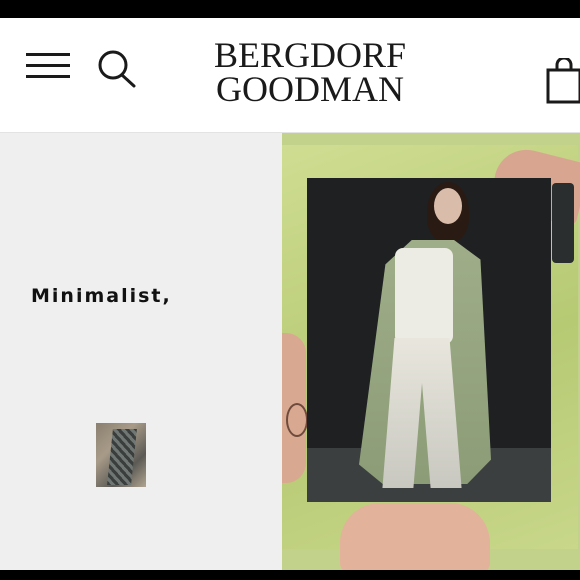  What do you see at coordinates (563, 223) in the screenshot?
I see `object-image` at bounding box center [563, 223].